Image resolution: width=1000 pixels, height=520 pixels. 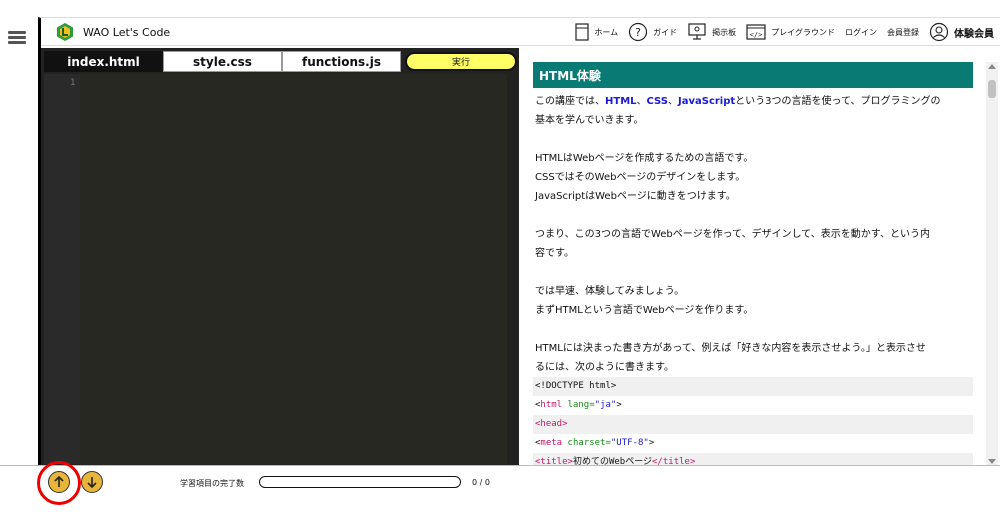 I want to click on kw-javascript: JavaScript, so click(x=707, y=101).